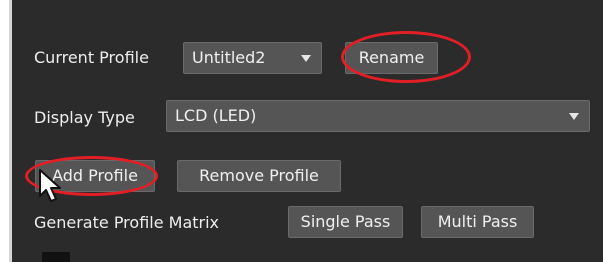  What do you see at coordinates (378, 116) in the screenshot?
I see `display-type-dropdown: LCD (LED)` at bounding box center [378, 116].